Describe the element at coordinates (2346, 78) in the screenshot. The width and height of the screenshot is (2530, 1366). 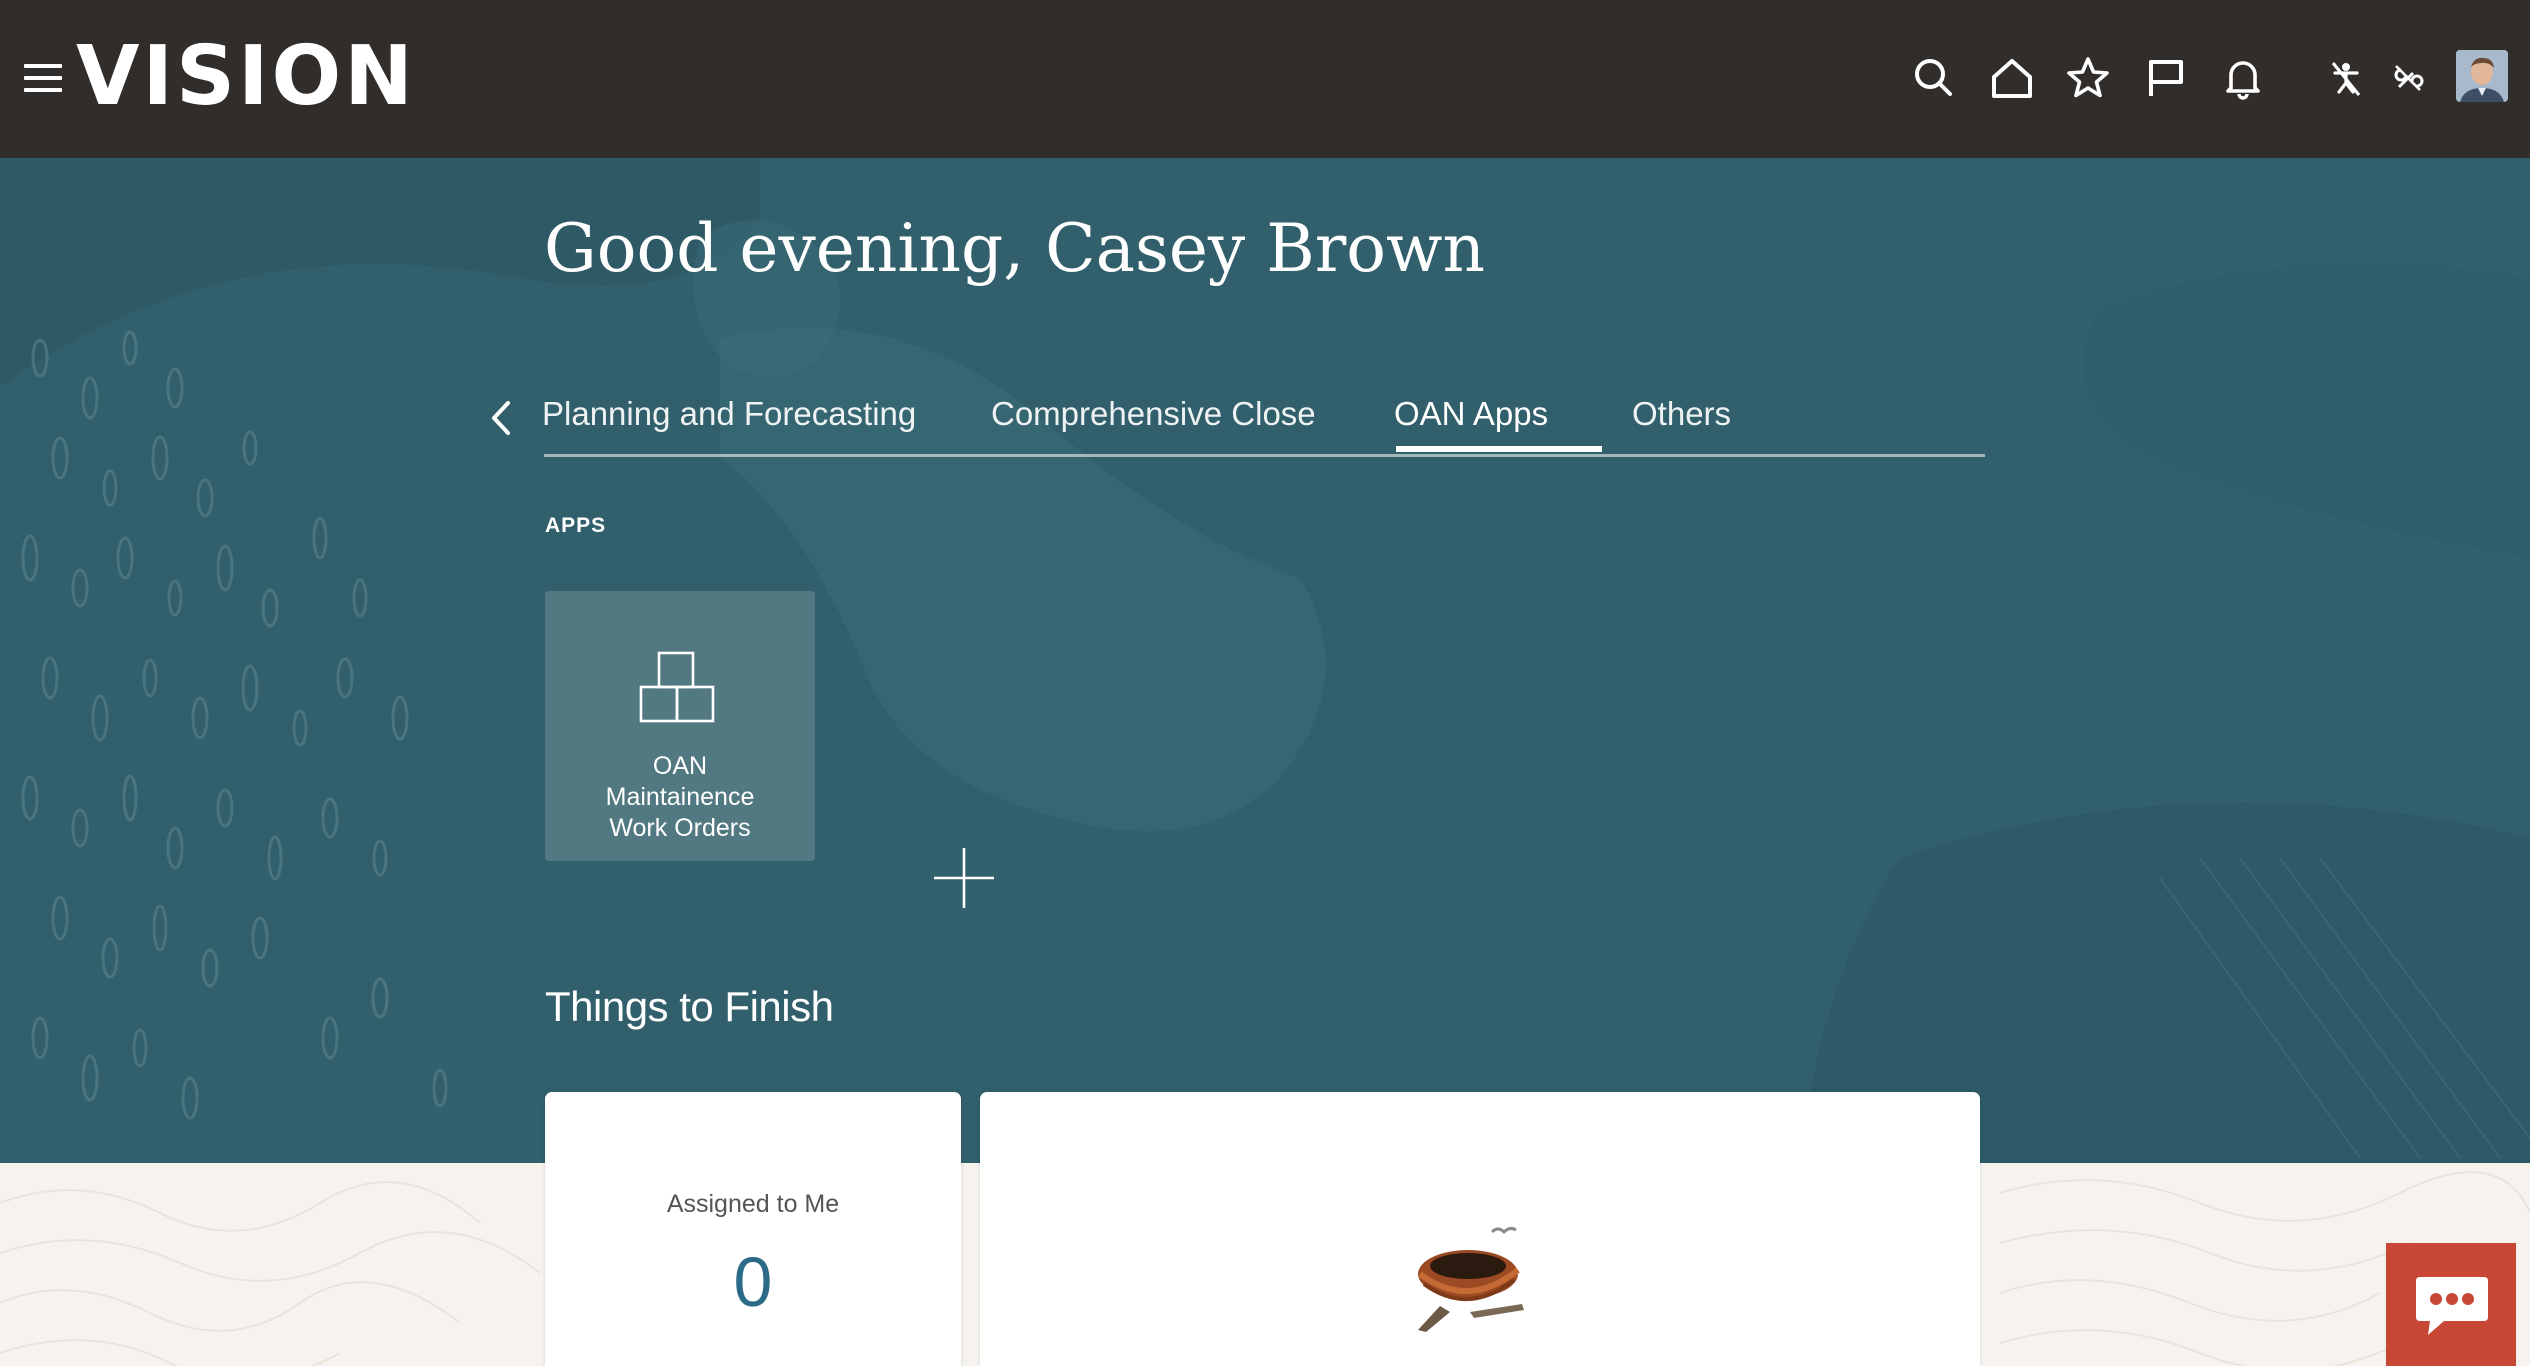
I see `accessibility-off-icon` at that location.